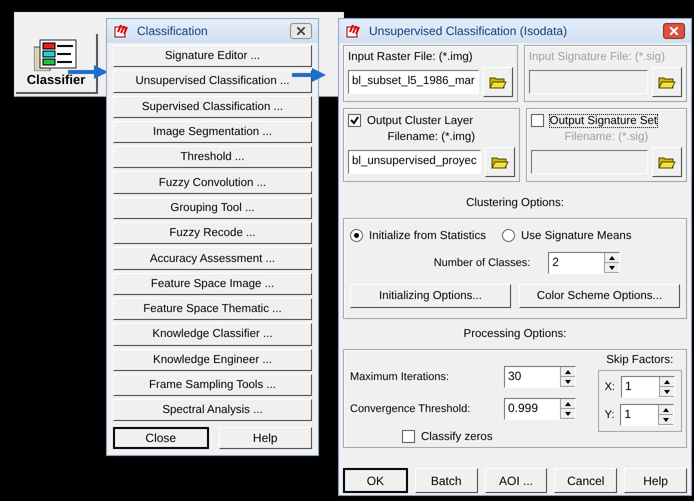 The width and height of the screenshot is (694, 501). I want to click on field-label: Input Signature File: (*.sig), so click(597, 57).